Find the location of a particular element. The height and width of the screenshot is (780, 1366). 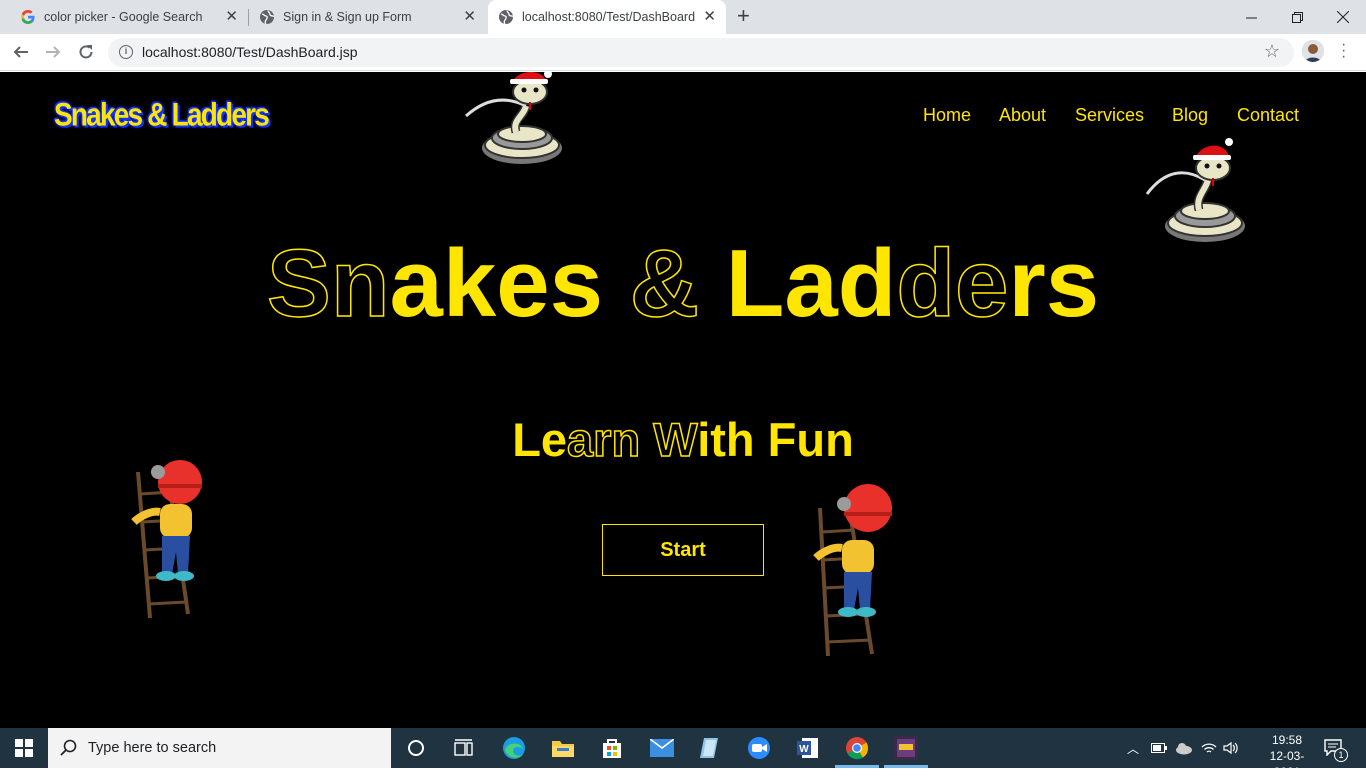

cortana-circle-icon is located at coordinates (416, 748).